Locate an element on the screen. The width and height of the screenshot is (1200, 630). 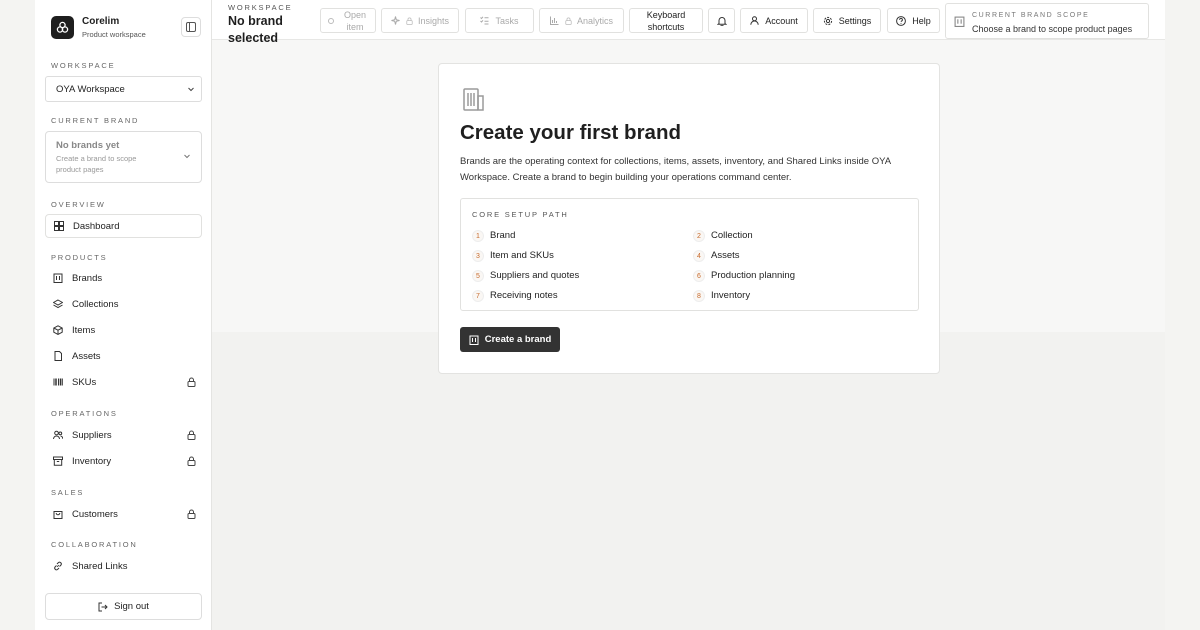
step-number: 5 is located at coordinates (478, 276).